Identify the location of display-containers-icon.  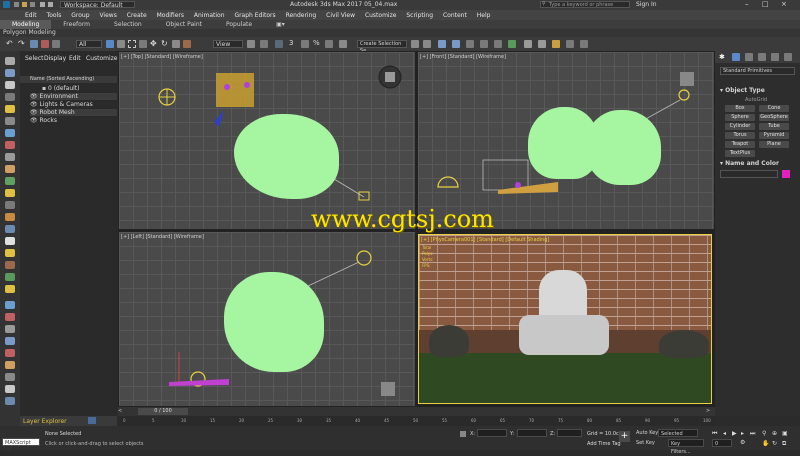
(10, 205).